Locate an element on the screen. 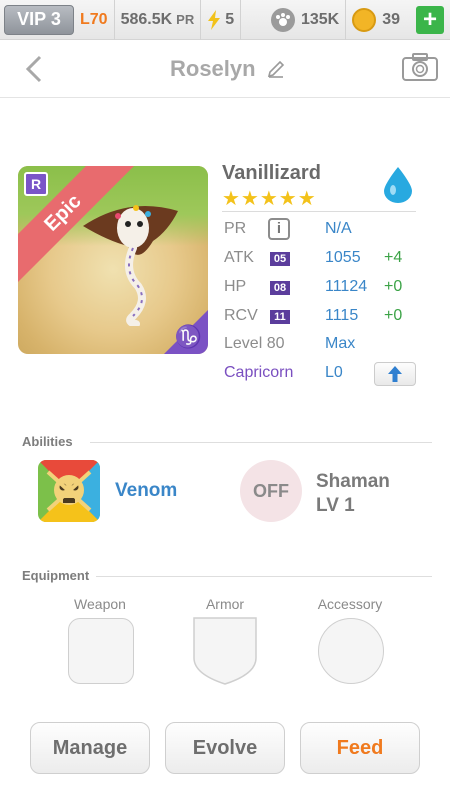  stat-label-rcv: RCV is located at coordinates (241, 315).